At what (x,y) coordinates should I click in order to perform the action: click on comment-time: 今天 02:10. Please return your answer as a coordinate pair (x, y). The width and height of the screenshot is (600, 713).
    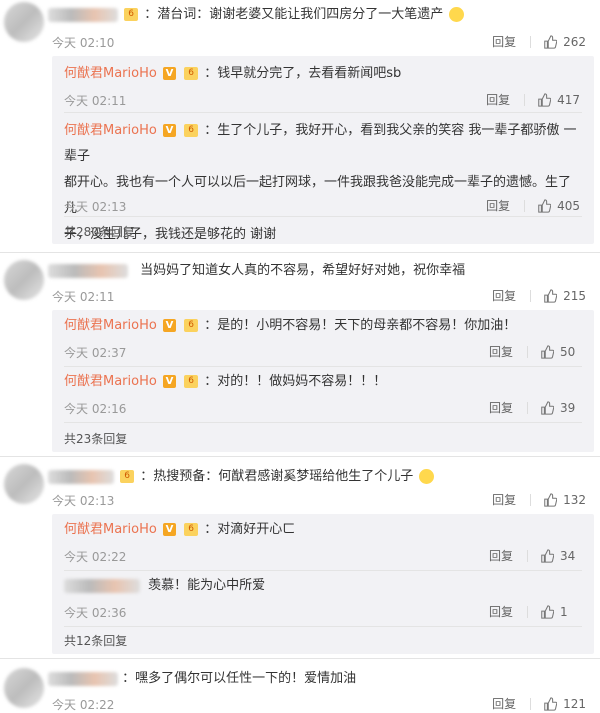
    Looking at the image, I should click on (83, 43).